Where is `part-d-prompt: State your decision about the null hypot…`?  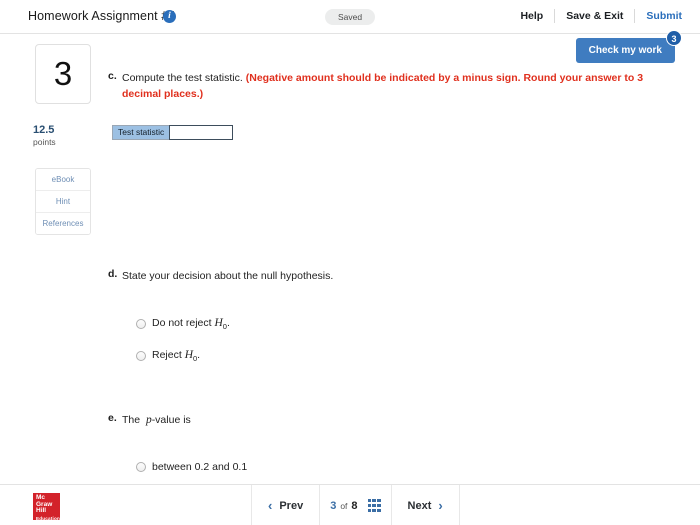 part-d-prompt: State your decision about the null hypot… is located at coordinates (228, 276).